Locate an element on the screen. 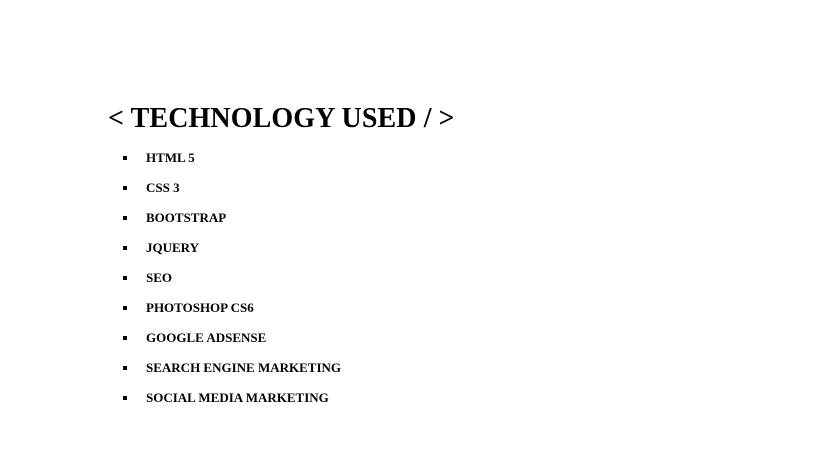 The image size is (819, 460). list-item-label: HTML 5 is located at coordinates (170, 157).